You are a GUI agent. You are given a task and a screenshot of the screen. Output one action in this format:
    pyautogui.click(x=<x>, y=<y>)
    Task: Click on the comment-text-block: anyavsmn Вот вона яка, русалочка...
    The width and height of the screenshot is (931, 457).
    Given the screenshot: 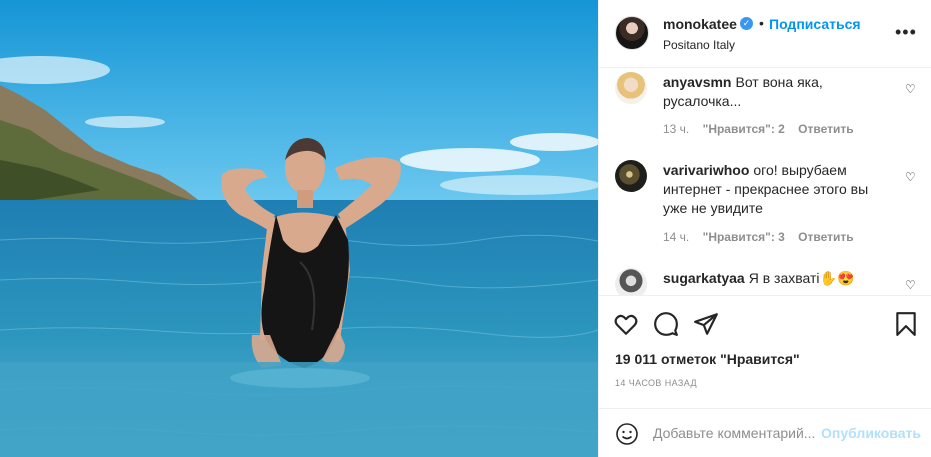 What is the action you would take?
    pyautogui.click(x=778, y=92)
    